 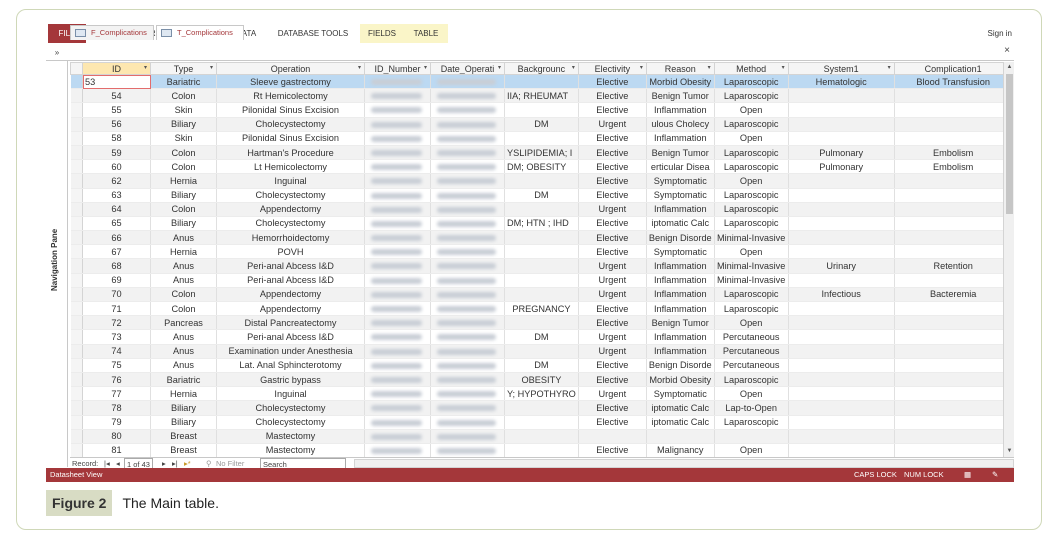 I want to click on cell-id: 68, so click(x=116, y=266).